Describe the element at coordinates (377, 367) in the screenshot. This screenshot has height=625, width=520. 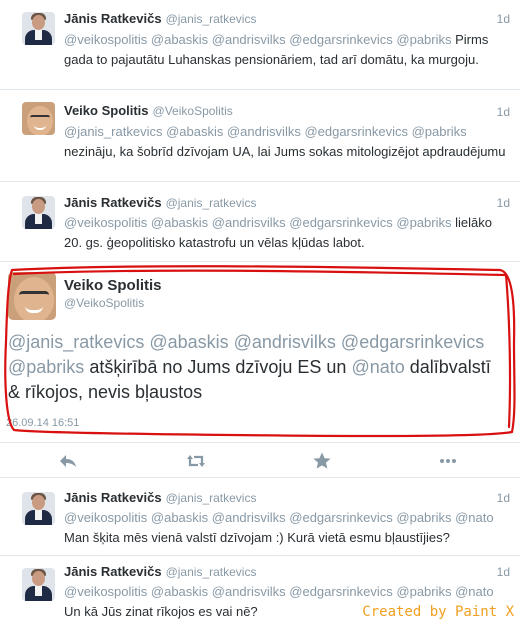
I see `mention-link: @nato` at that location.